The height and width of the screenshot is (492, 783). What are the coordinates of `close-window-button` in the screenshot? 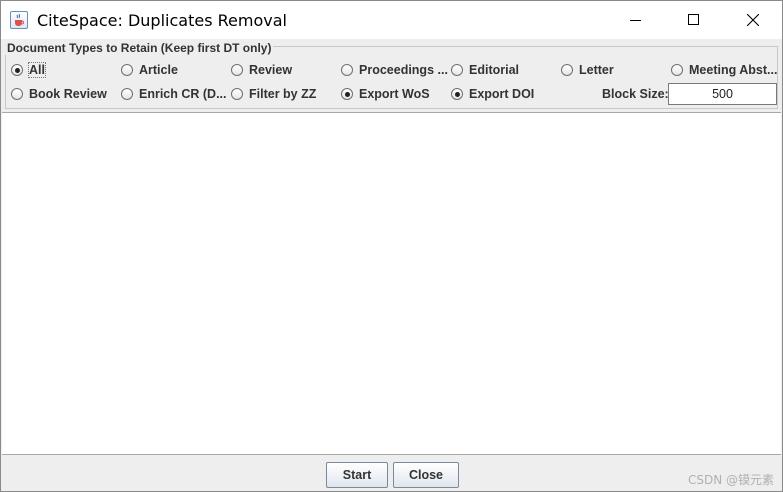 It's located at (753, 20).